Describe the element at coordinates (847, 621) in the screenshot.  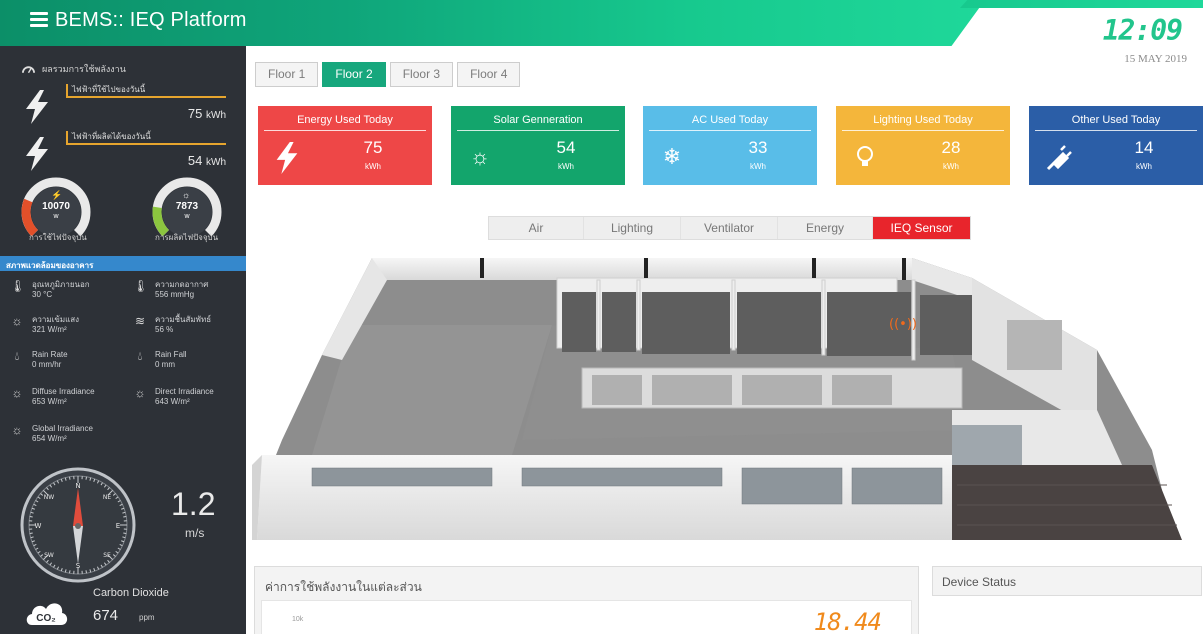
I see `energy-breakdown-value: 18.44` at that location.